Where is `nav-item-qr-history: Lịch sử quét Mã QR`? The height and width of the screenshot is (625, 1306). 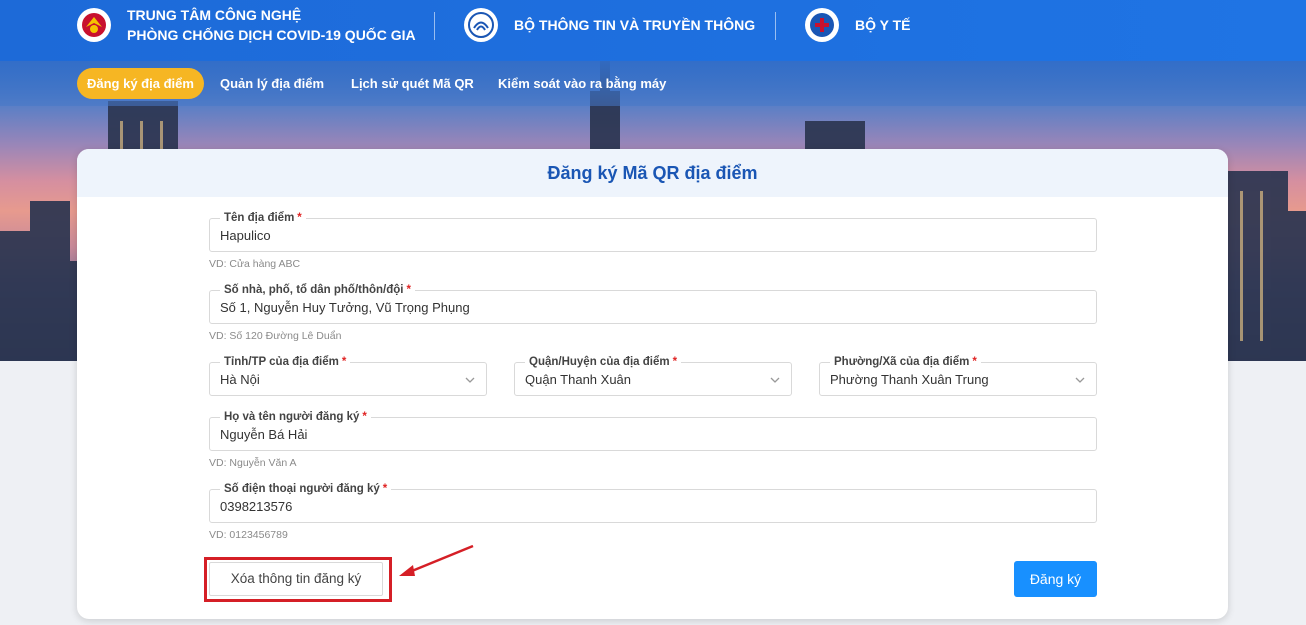 nav-item-qr-history: Lịch sử quét Mã QR is located at coordinates (412, 83).